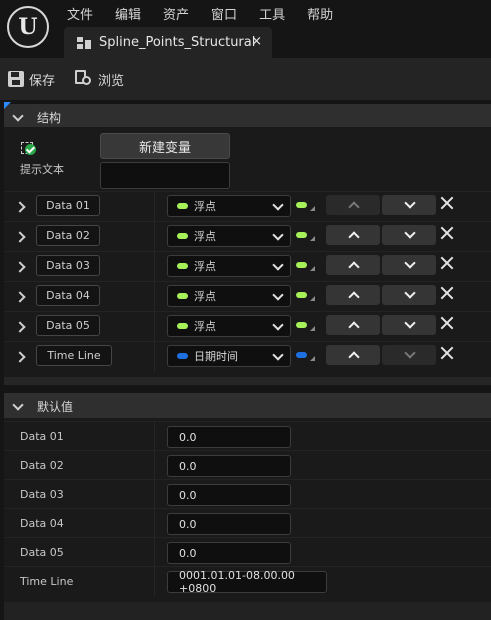 This screenshot has height=620, width=491. I want to click on section-separator, so click(247, 381).